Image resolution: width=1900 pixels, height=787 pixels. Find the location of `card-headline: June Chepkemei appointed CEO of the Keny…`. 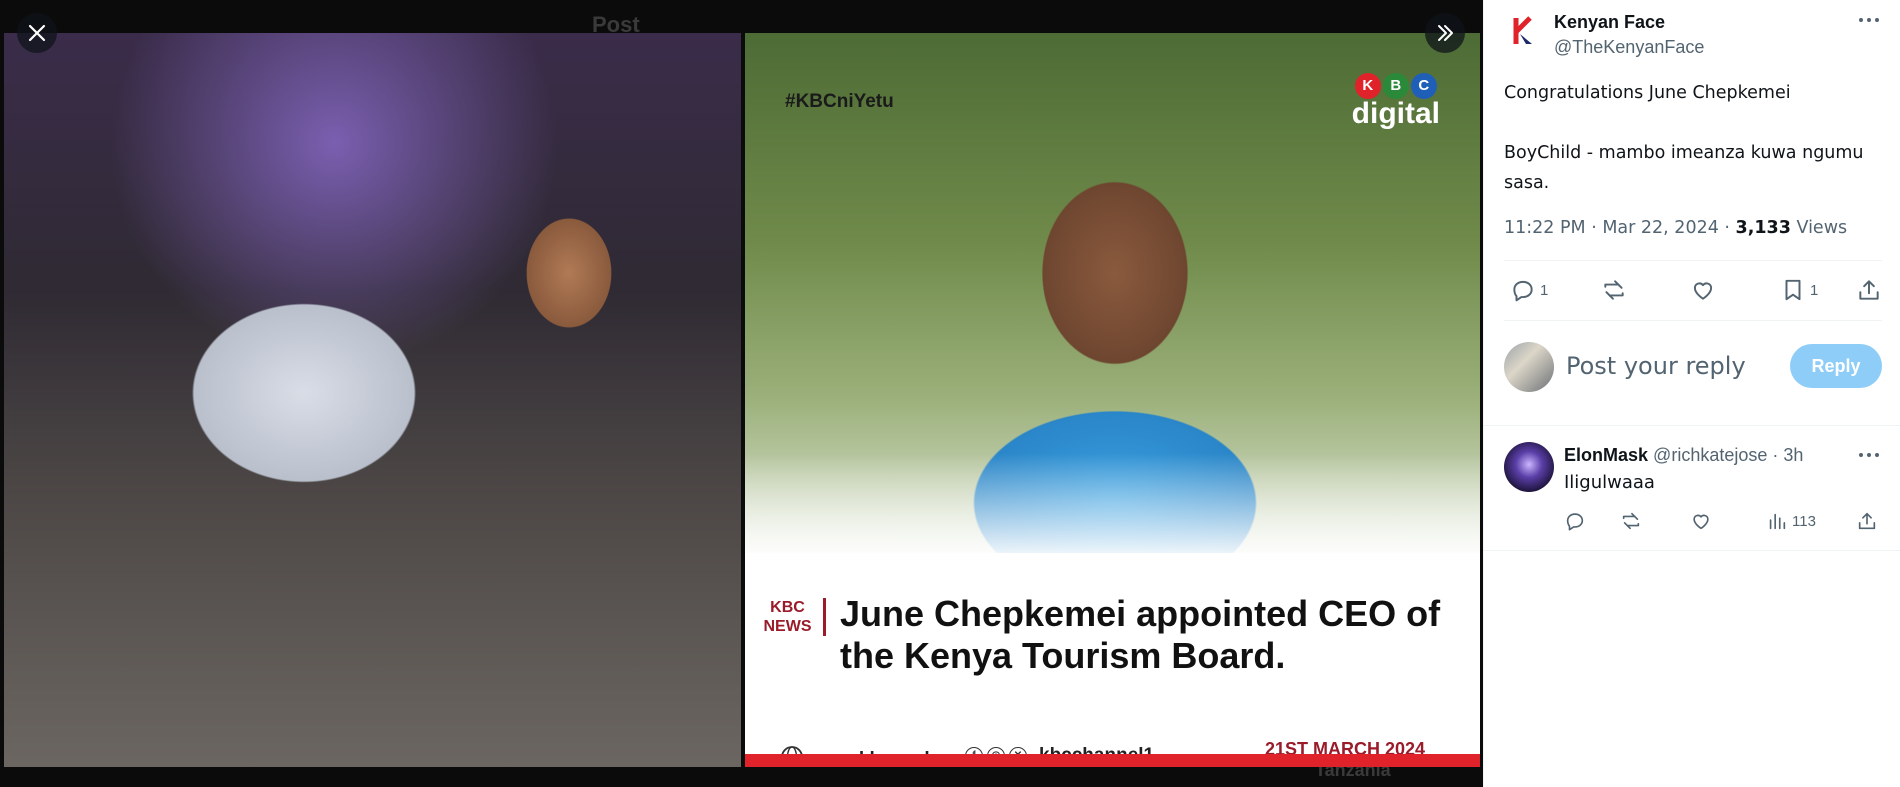

card-headline: June Chepkemei appointed CEO of the Keny… is located at coordinates (1140, 634).